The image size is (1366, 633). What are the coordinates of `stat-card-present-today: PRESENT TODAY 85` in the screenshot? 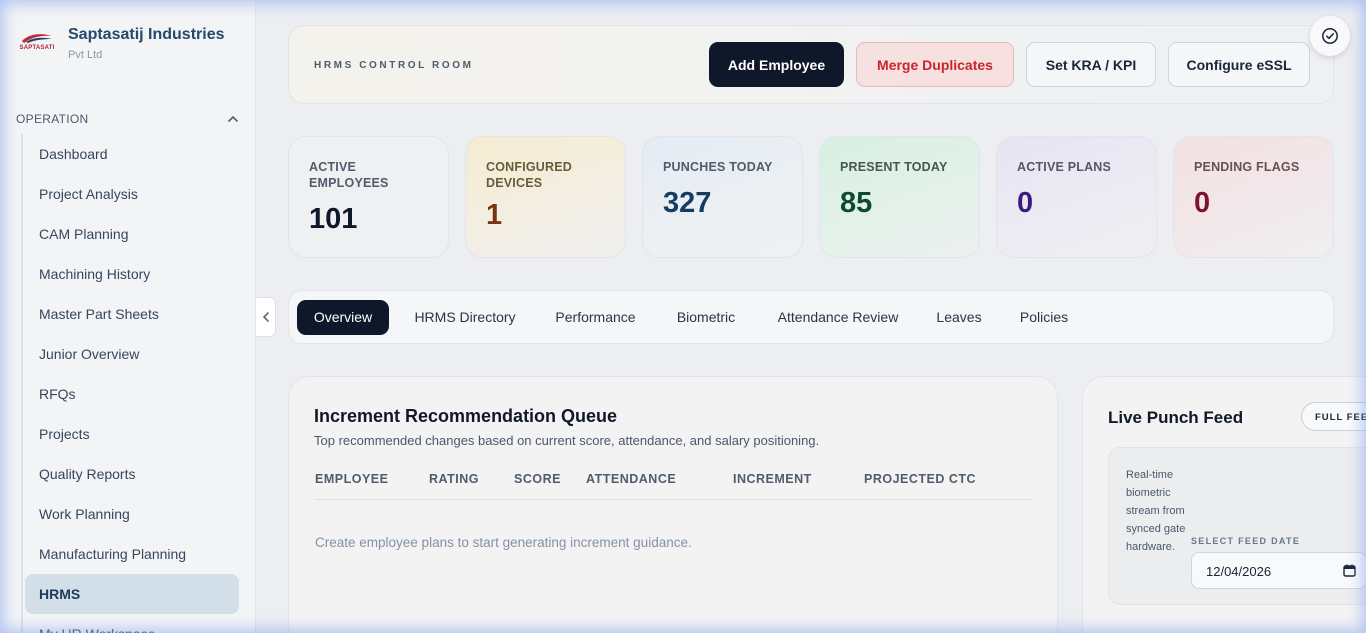 It's located at (899, 197).